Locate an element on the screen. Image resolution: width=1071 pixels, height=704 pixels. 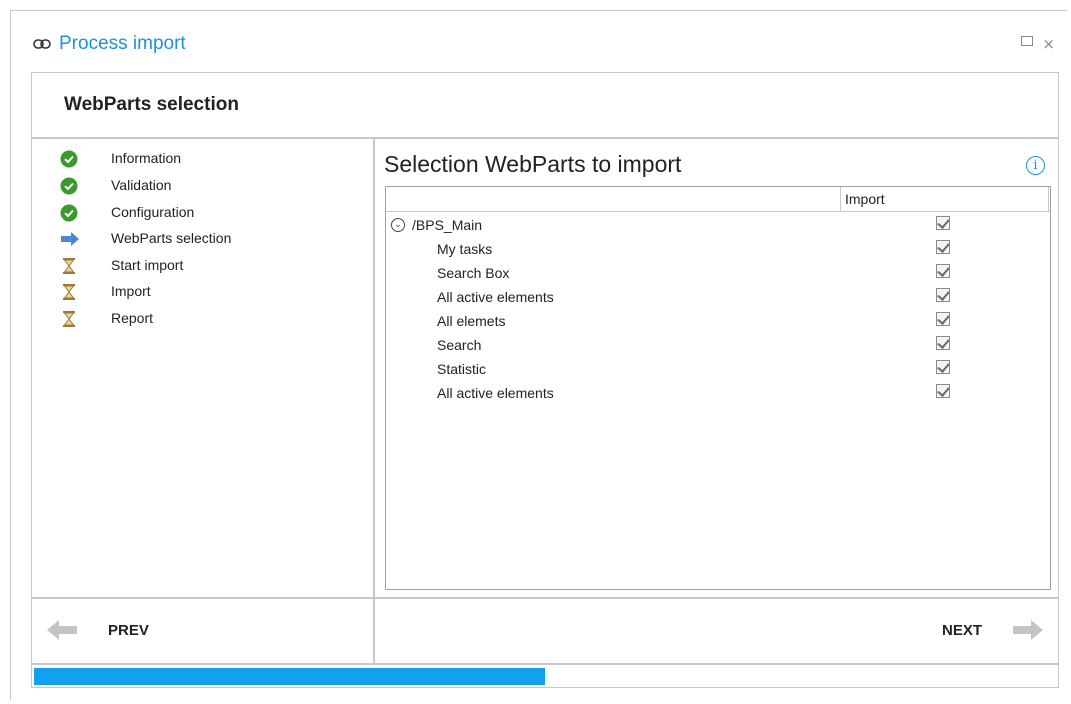
footer-right: NEXT is located at coordinates (716, 631).